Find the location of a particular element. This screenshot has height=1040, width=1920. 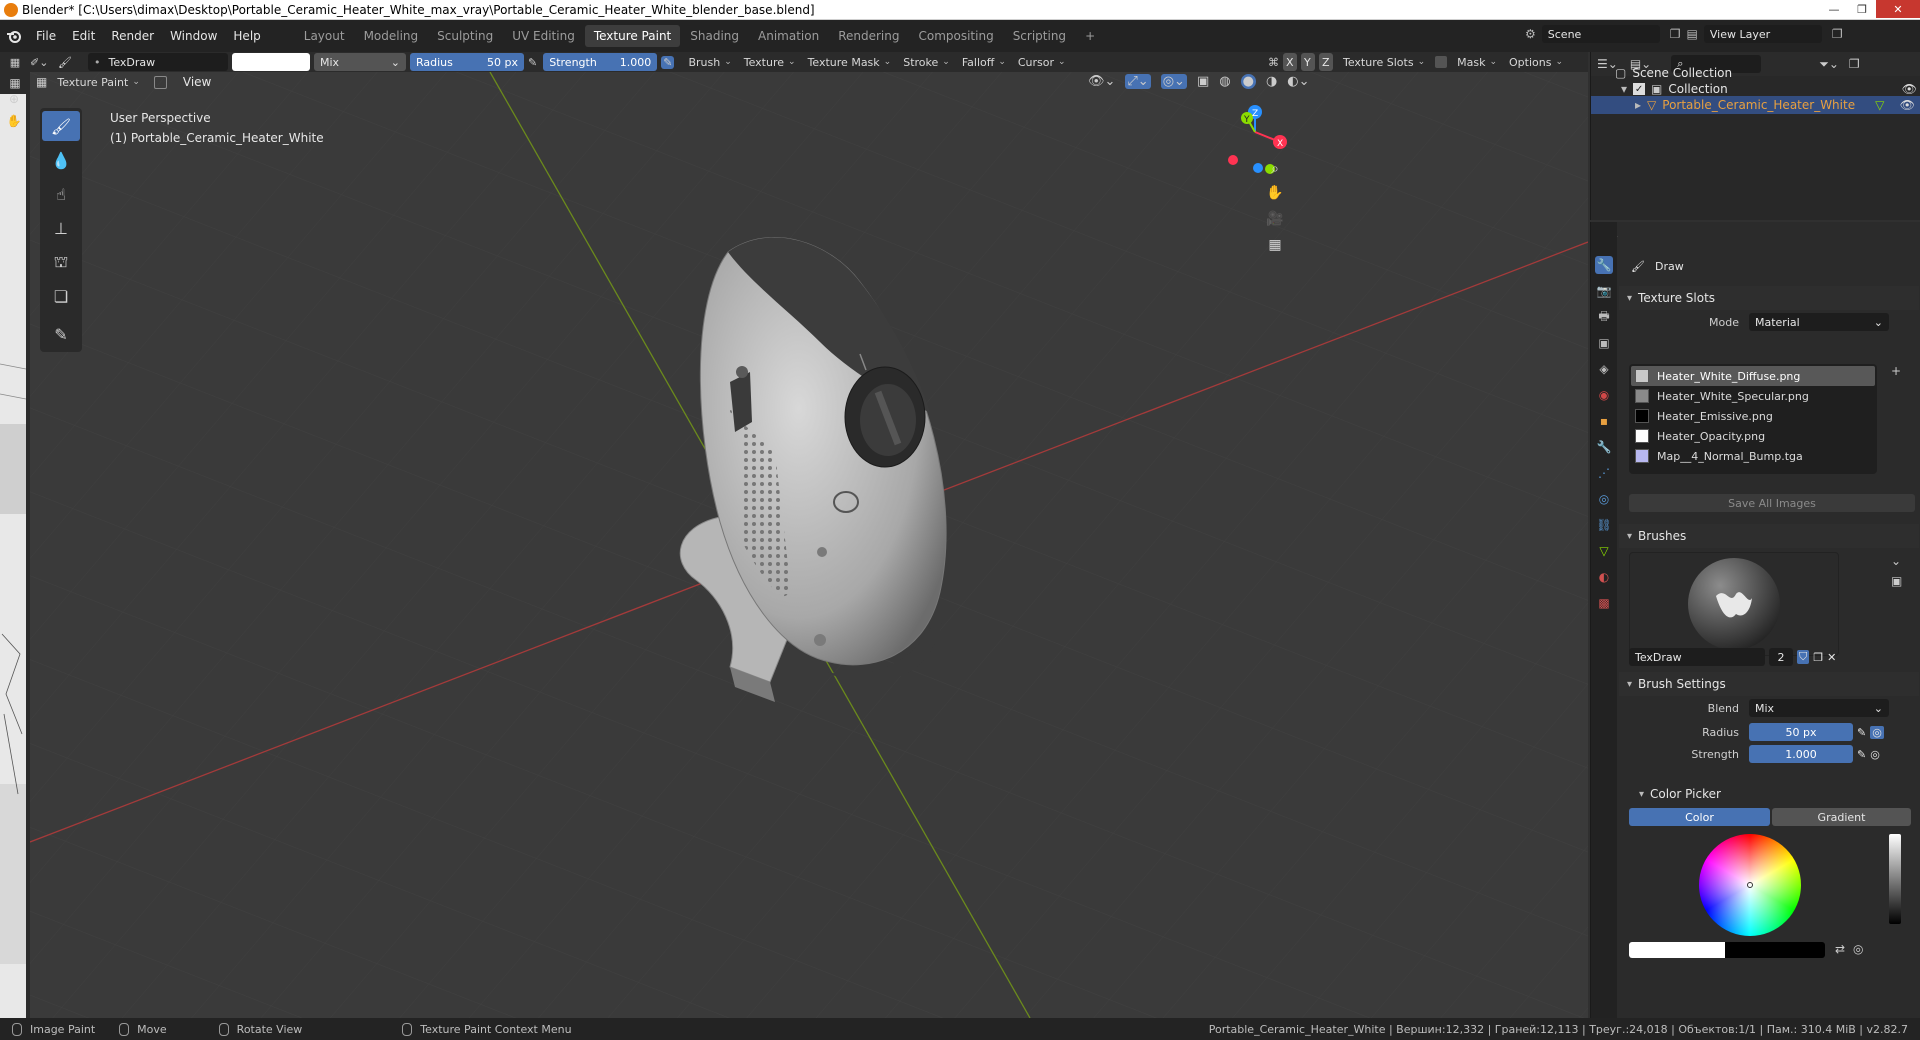

expand-arrow-icon: ▸ is located at coordinates (1638, 105).